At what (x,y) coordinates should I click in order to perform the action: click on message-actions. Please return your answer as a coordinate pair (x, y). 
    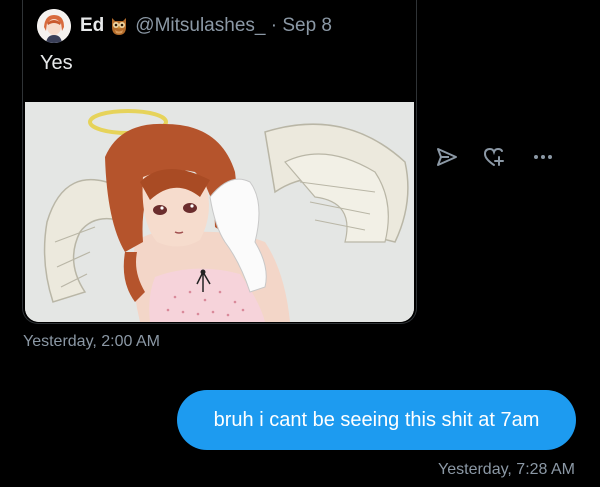
    Looking at the image, I should click on (504, 157).